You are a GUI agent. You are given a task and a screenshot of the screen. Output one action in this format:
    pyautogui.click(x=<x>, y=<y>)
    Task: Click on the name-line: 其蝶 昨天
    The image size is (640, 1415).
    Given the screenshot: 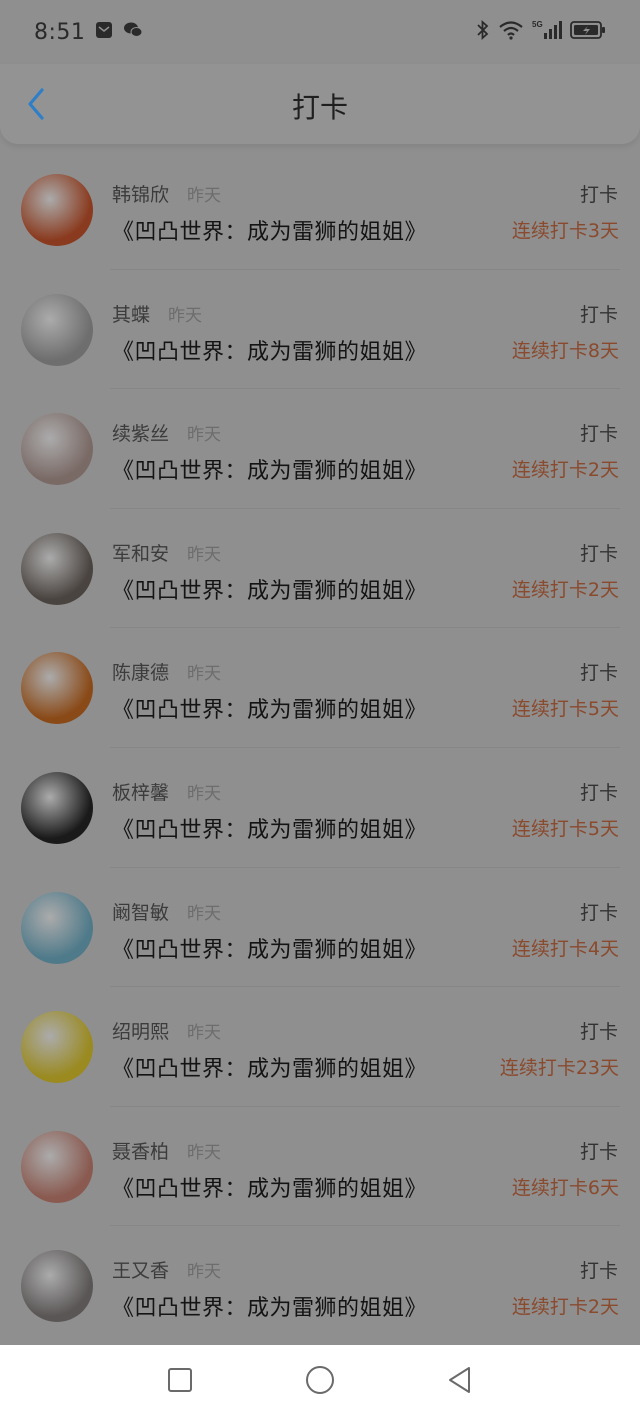 What is the action you would take?
    pyautogui.click(x=157, y=313)
    